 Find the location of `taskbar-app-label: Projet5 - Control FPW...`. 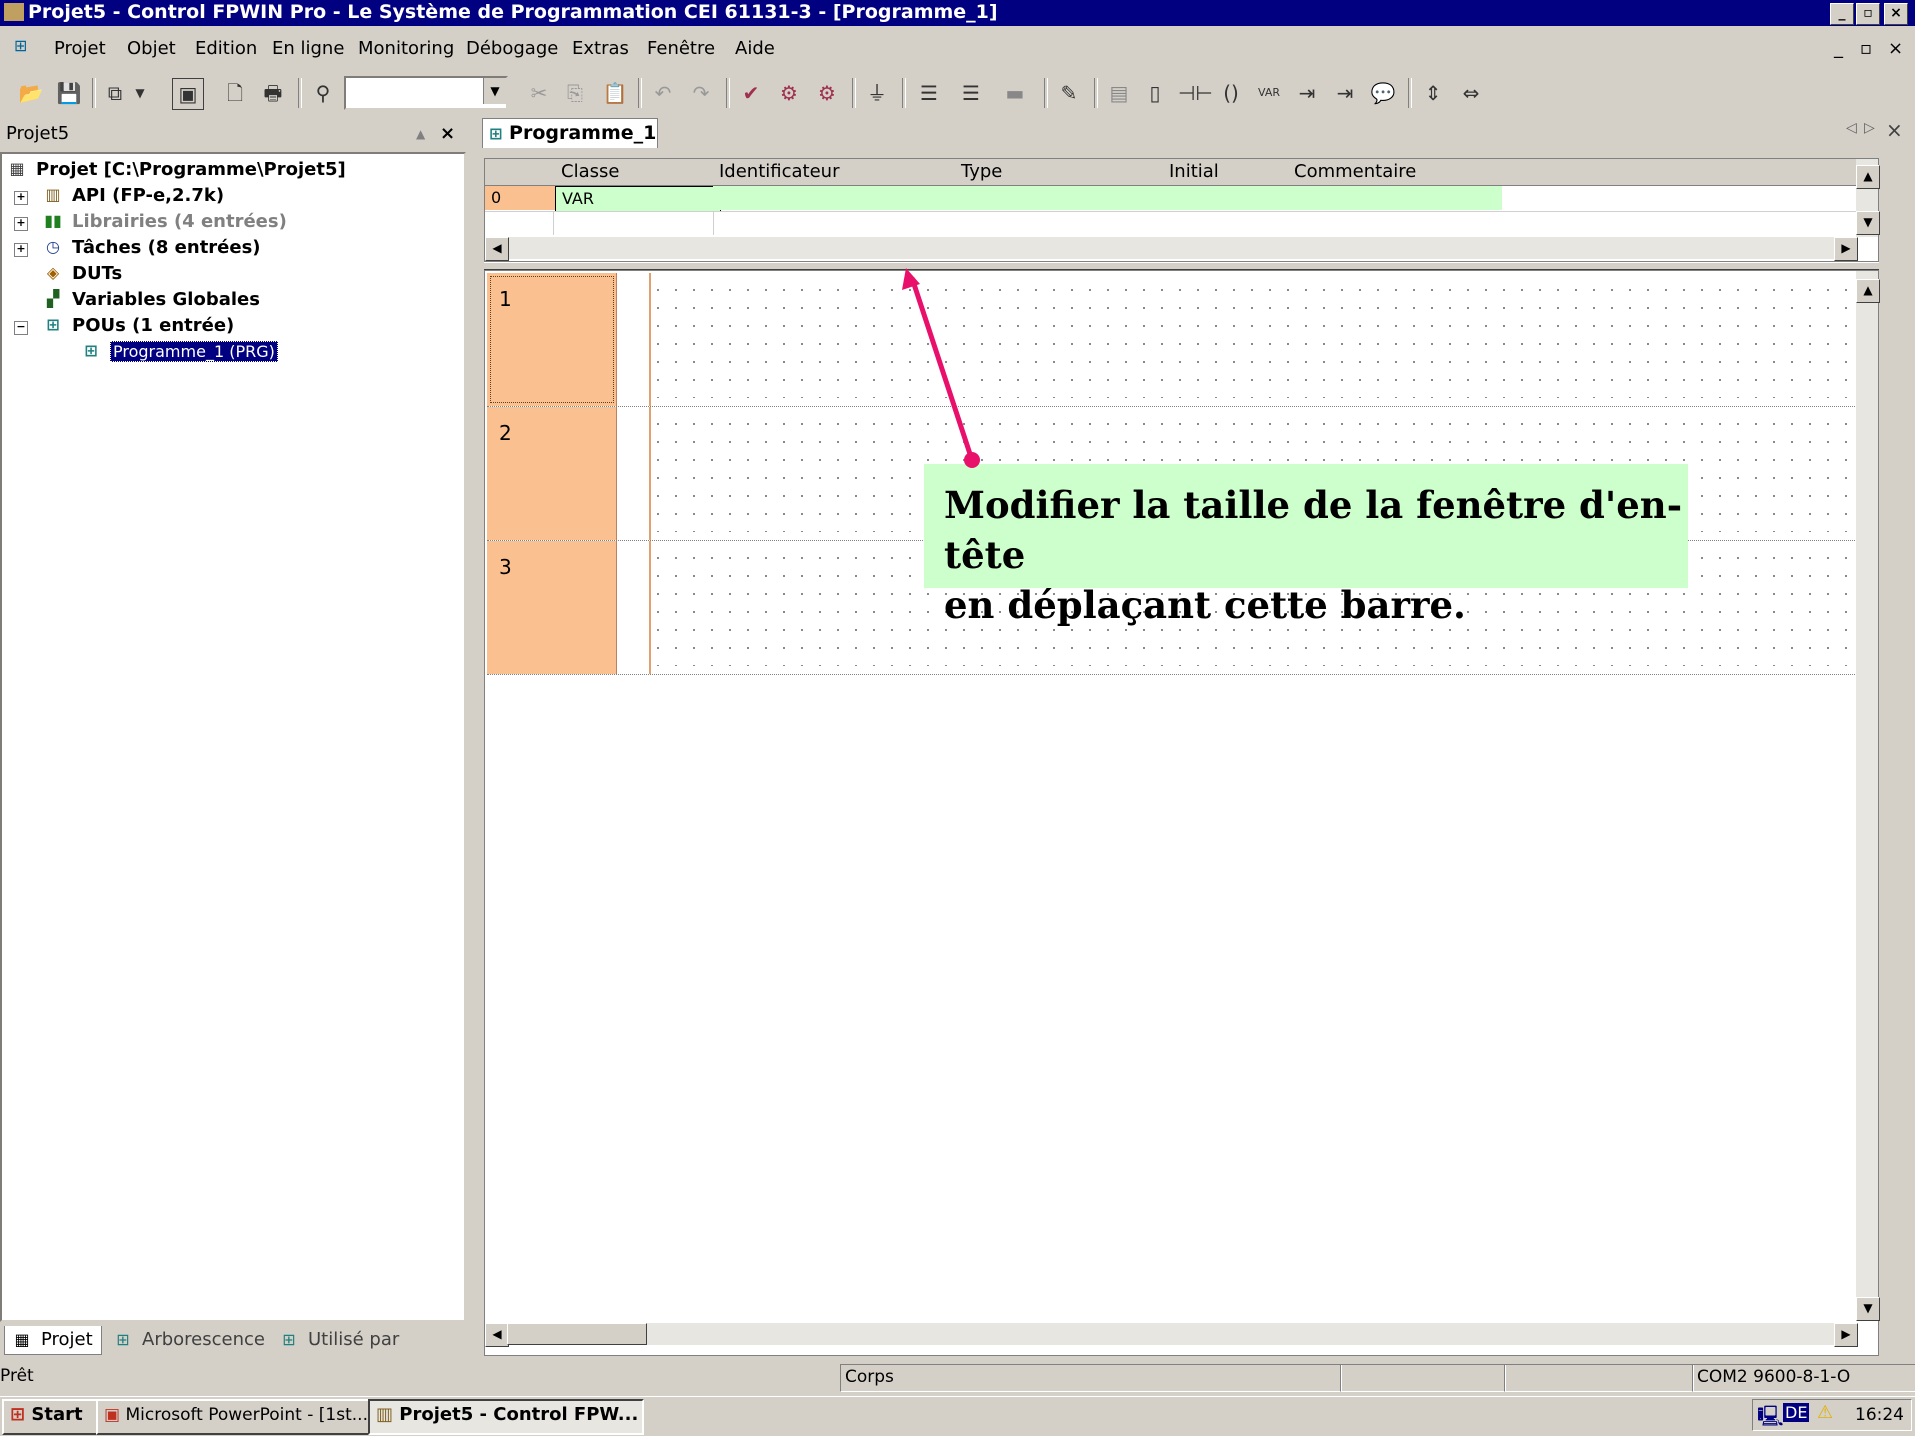

taskbar-app-label: Projet5 - Control FPW... is located at coordinates (519, 1414).